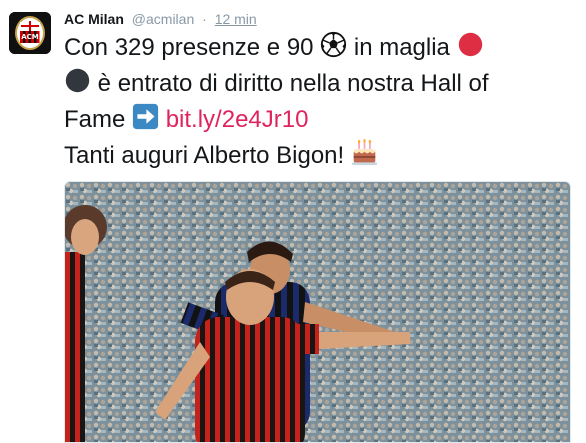  I want to click on ac-milan-crest-icon: ACM, so click(30, 33).